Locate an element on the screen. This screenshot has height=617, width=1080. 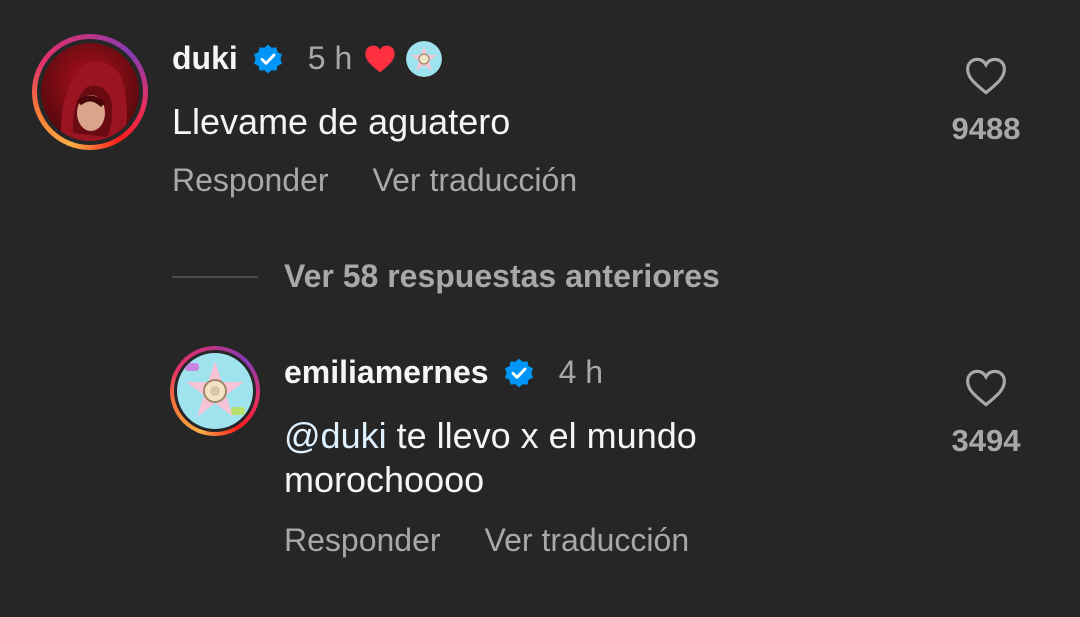
mention-link: @duki is located at coordinates (335, 435).